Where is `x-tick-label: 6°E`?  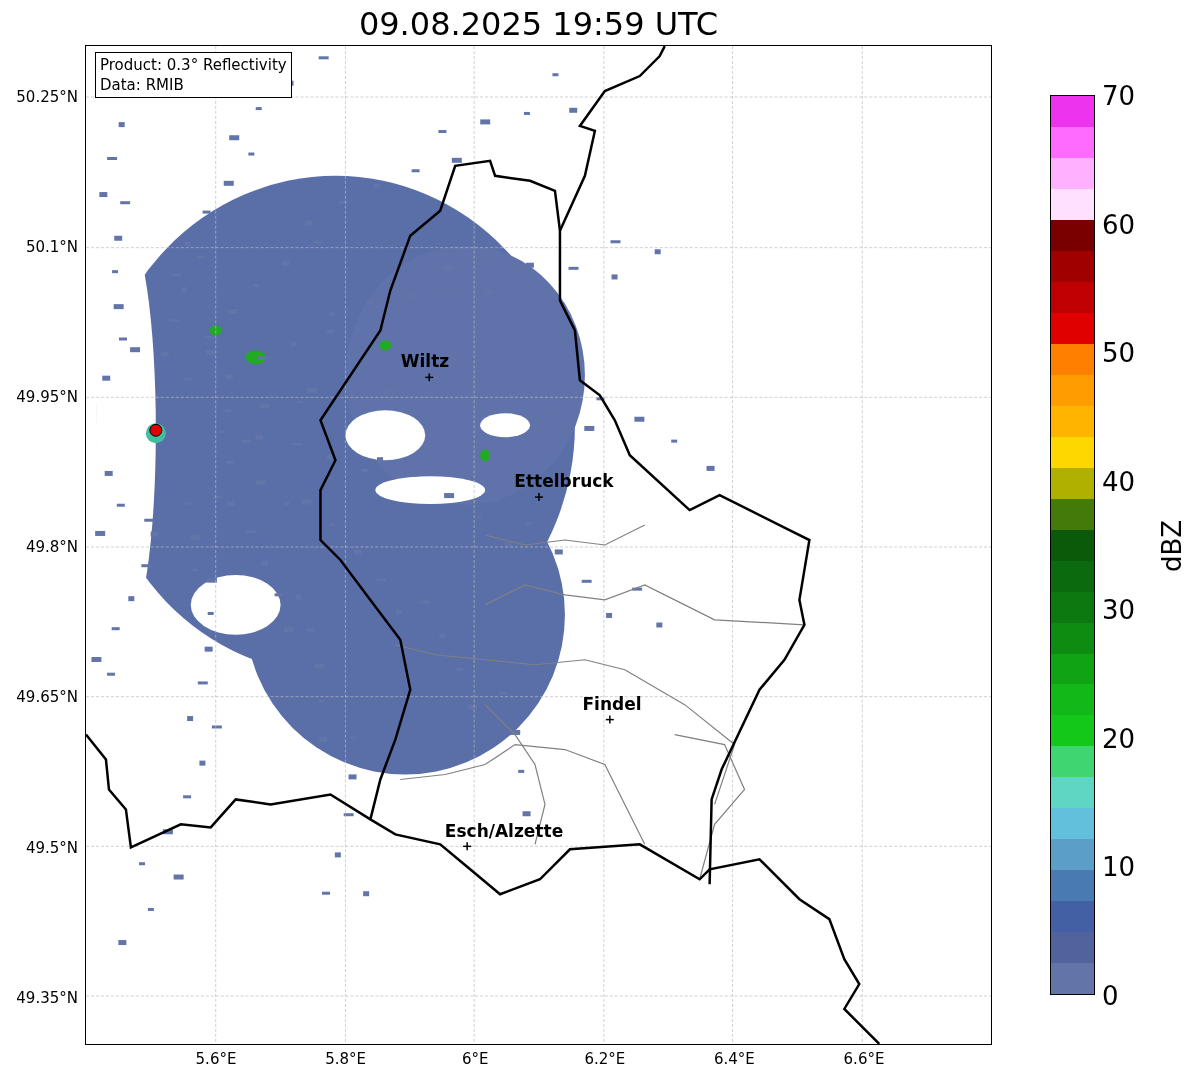 x-tick-label: 6°E is located at coordinates (475, 1059).